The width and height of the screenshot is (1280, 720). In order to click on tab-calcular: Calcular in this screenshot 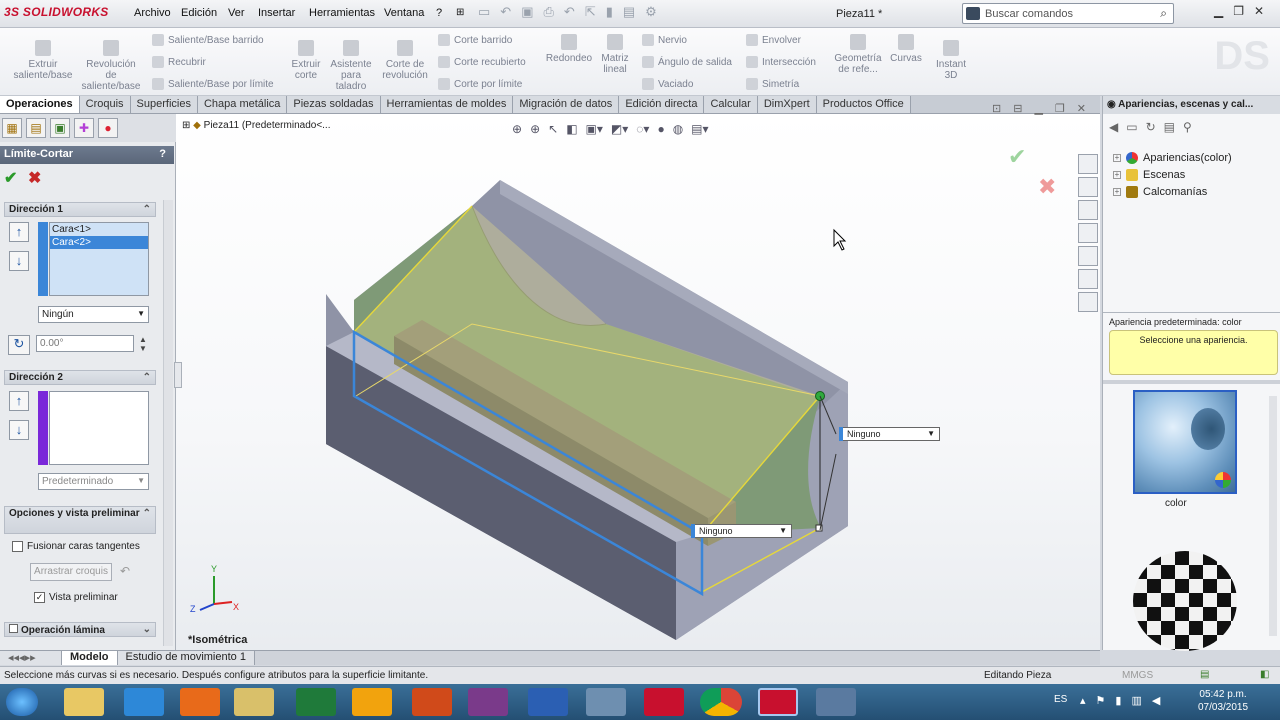, I will do `click(731, 104)`.